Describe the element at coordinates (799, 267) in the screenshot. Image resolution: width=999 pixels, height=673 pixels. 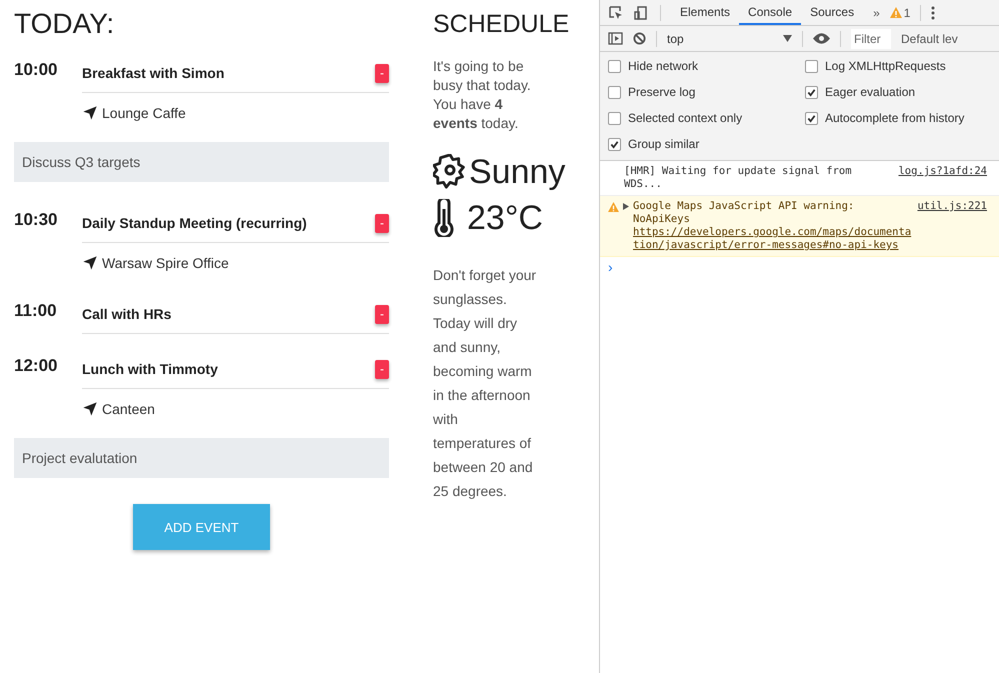
I see `console-prompt: ›` at that location.